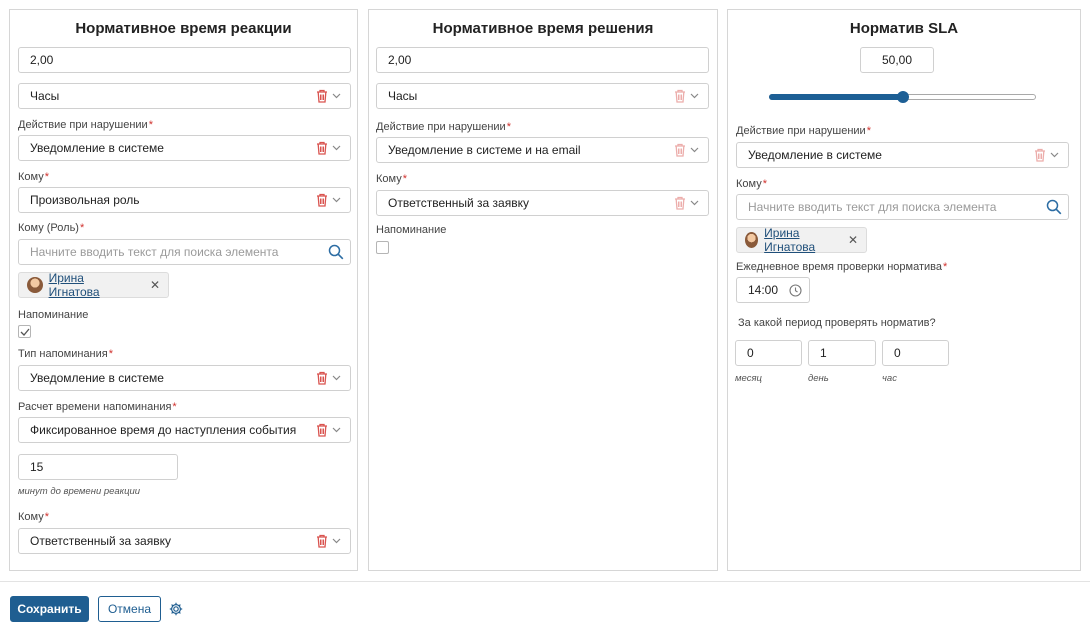 The height and width of the screenshot is (634, 1090). What do you see at coordinates (184, 541) in the screenshot?
I see `to2-select: Ответственный за заявку` at bounding box center [184, 541].